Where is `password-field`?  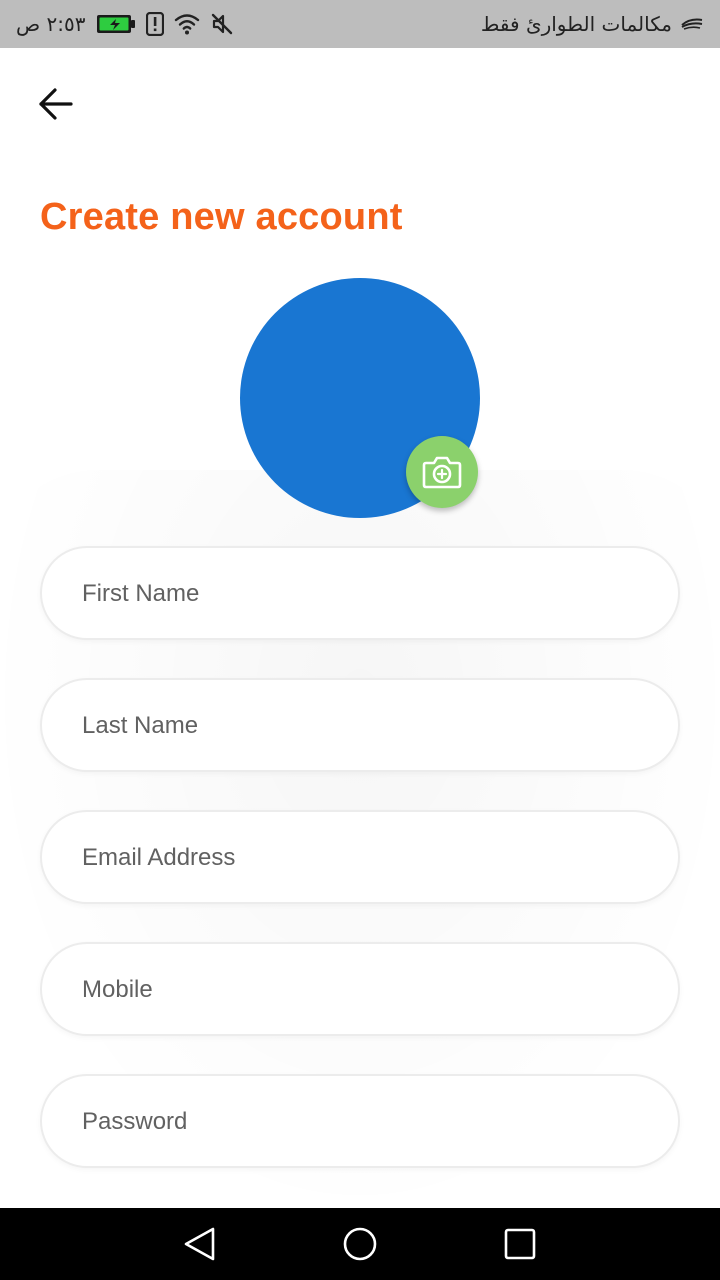 password-field is located at coordinates (360, 1121).